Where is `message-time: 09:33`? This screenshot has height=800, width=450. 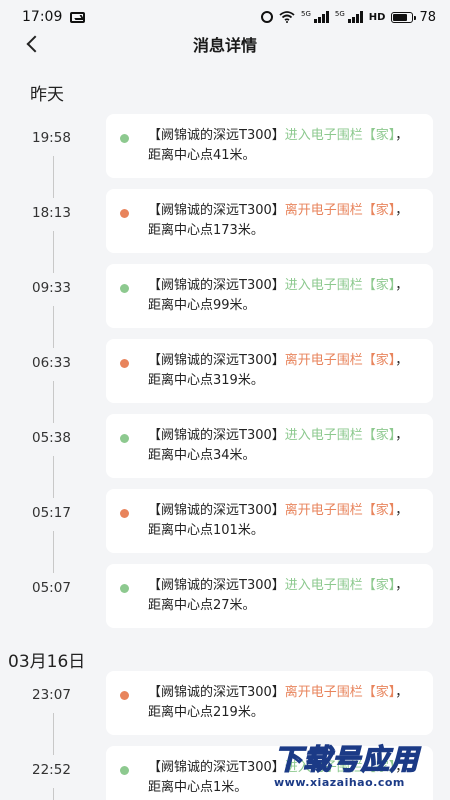
message-time: 09:33 is located at coordinates (51, 288).